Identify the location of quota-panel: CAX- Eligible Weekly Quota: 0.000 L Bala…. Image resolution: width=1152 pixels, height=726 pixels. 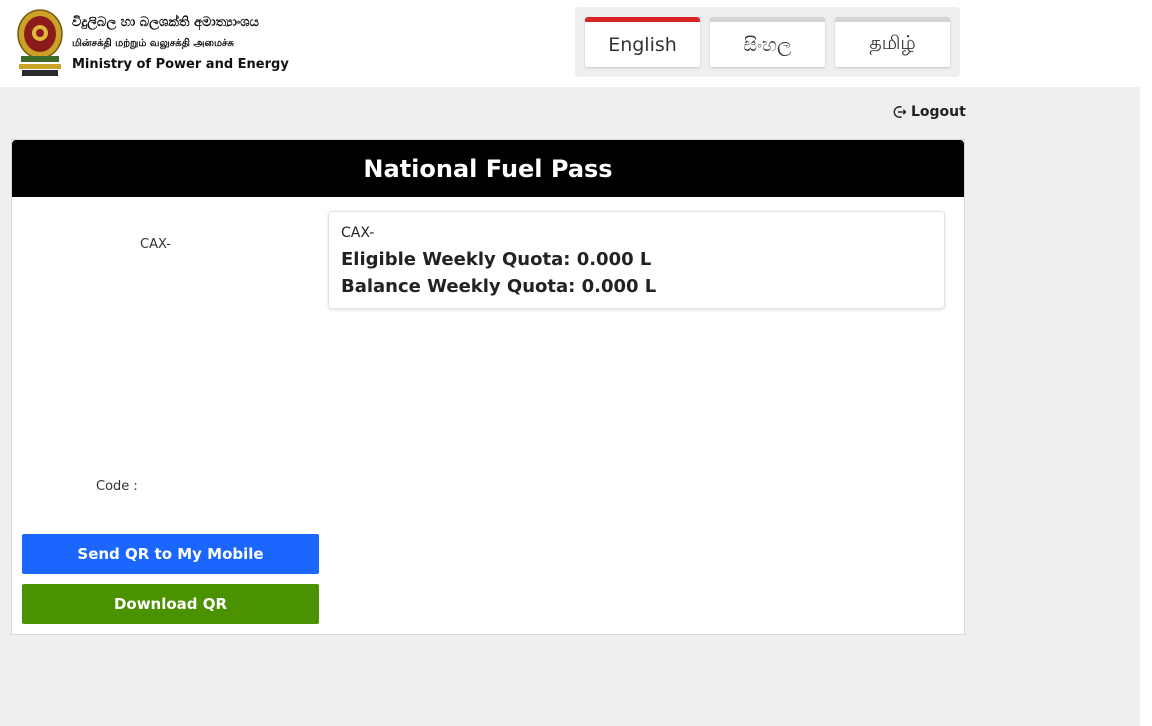
(636, 260).